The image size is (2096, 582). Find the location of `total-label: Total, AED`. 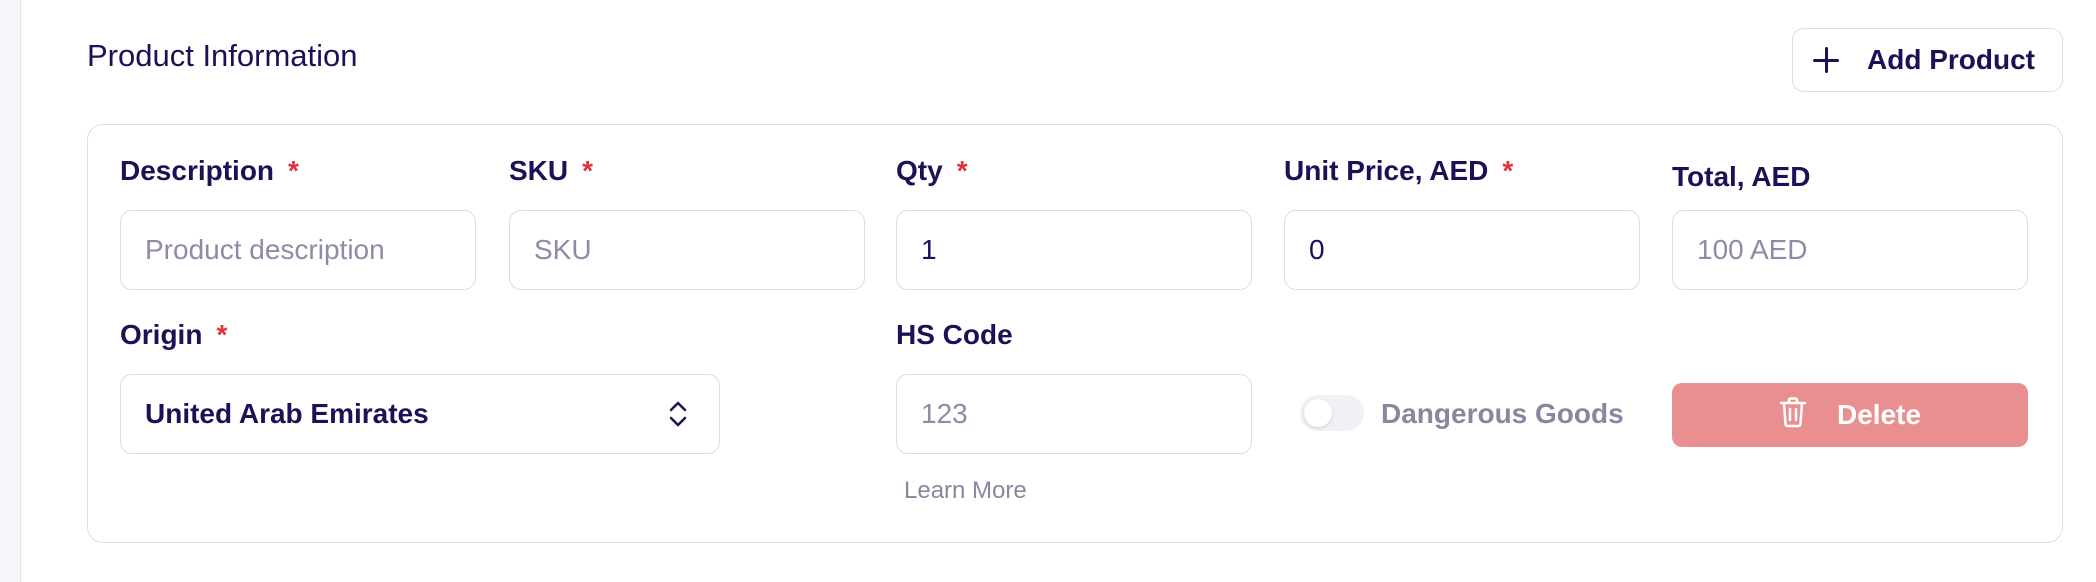

total-label: Total, AED is located at coordinates (1741, 176).